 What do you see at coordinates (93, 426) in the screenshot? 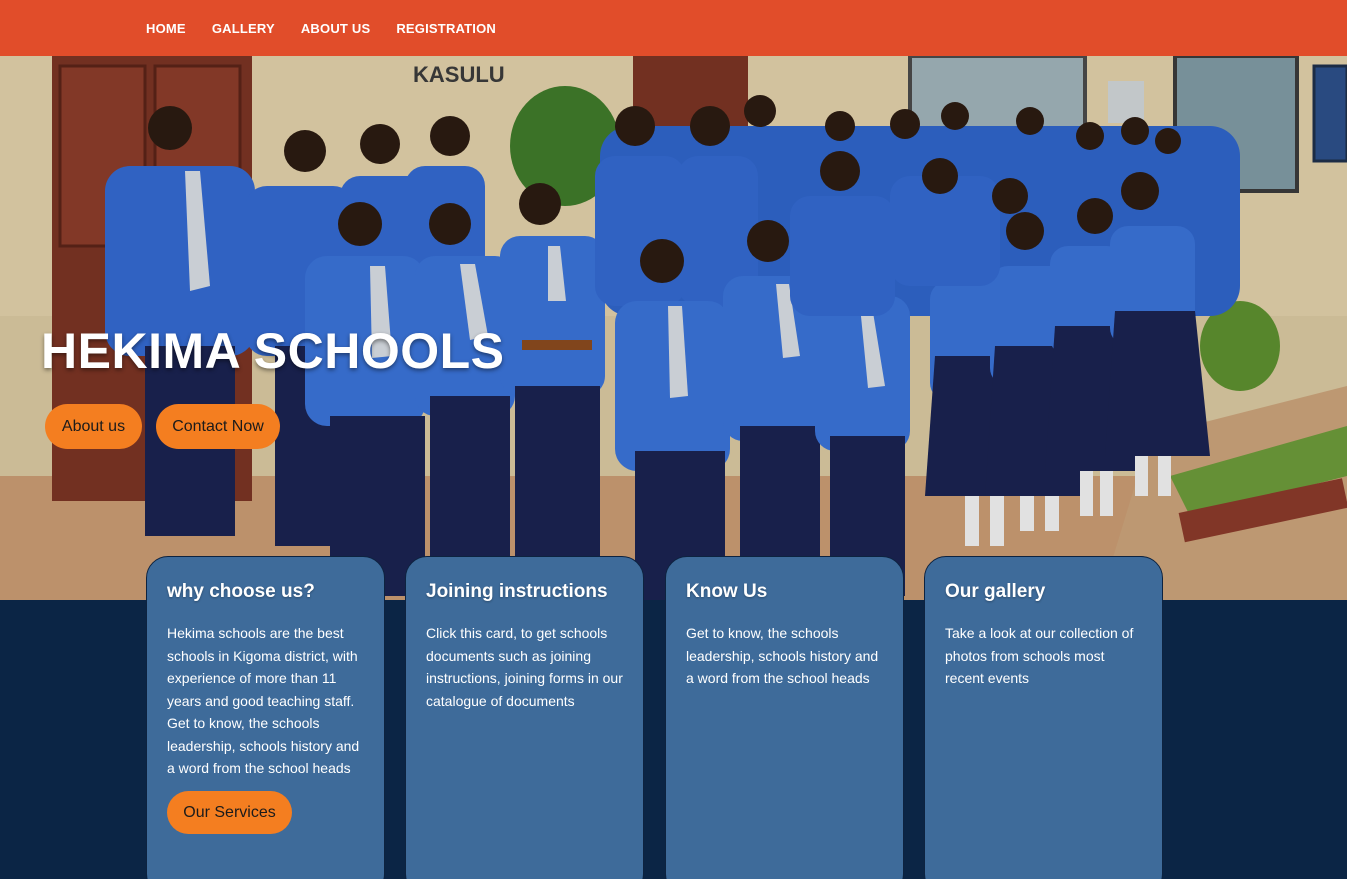
I see `about-us-button: About us` at bounding box center [93, 426].